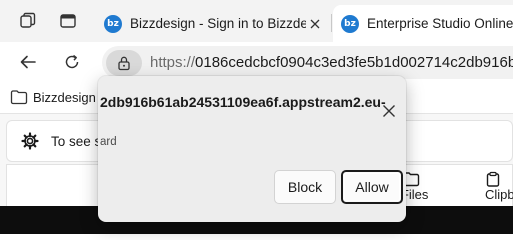  What do you see at coordinates (243, 102) in the screenshot?
I see `popup-title: 2db916b61ab24531109ea6f.appstream2.eu-` at bounding box center [243, 102].